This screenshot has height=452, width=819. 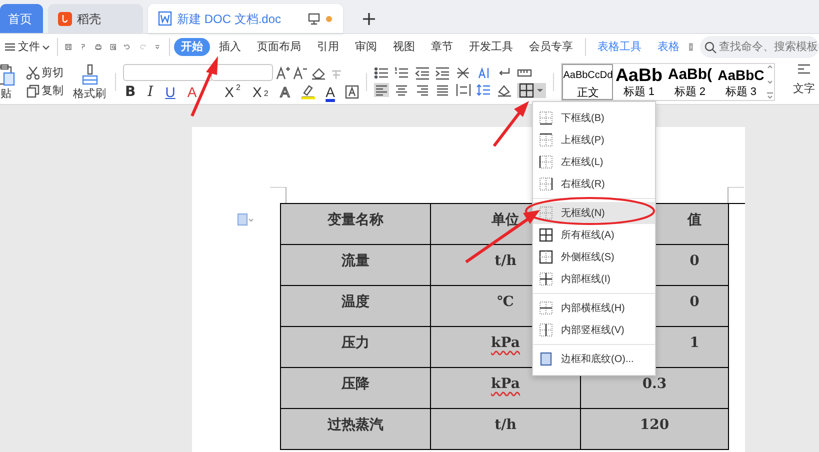 I want to click on format-button: I, so click(x=151, y=92).